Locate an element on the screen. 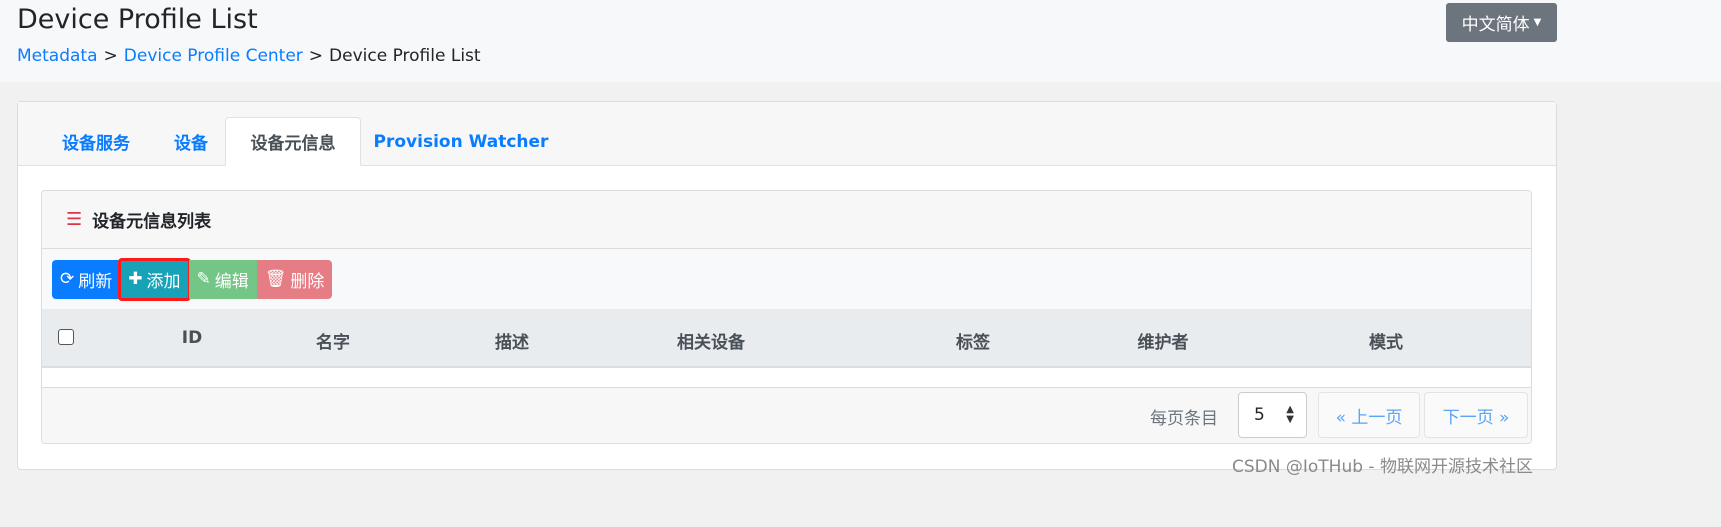  trash-icon: 🗑 is located at coordinates (275, 279).